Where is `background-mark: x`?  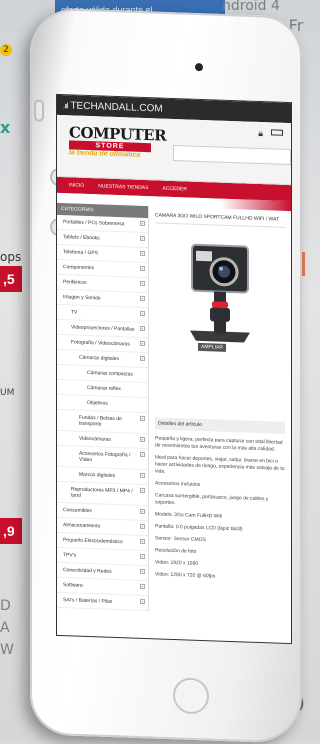
background-mark: x is located at coordinates (5, 127).